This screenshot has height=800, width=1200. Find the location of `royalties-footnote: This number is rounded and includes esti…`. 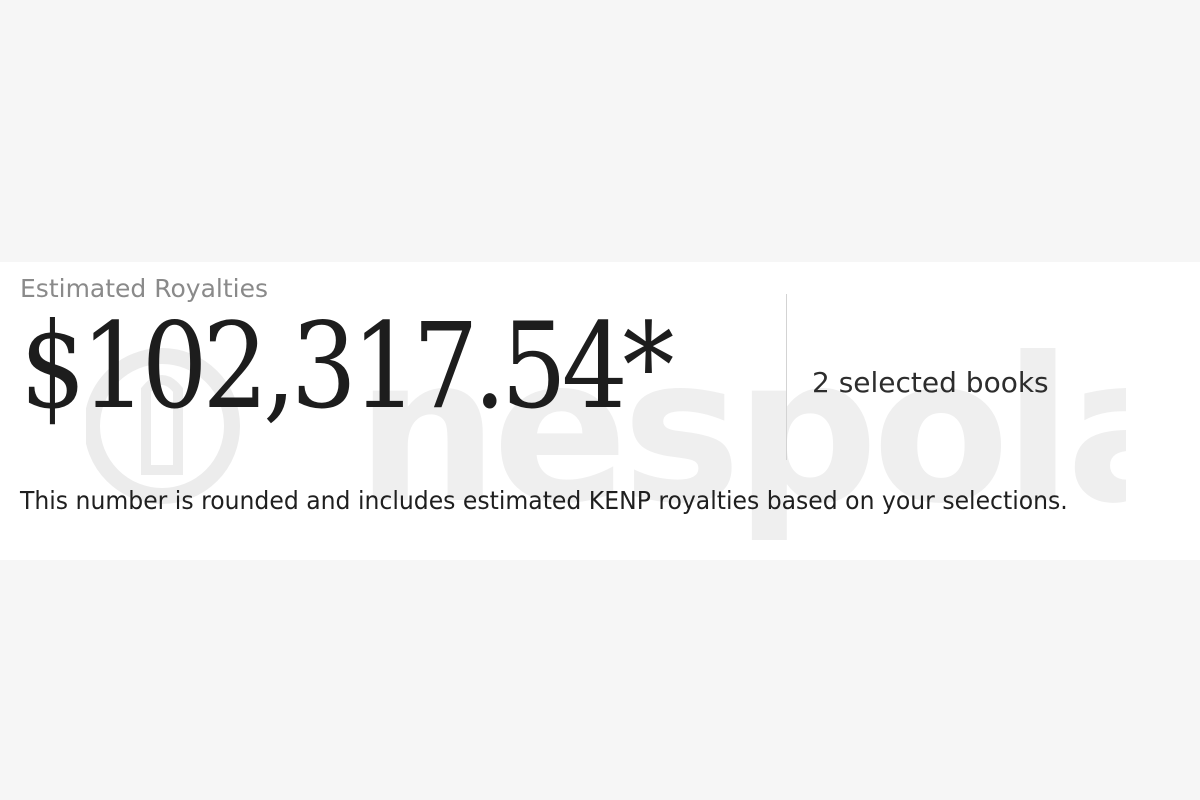

royalties-footnote: This number is rounded and includes esti… is located at coordinates (544, 500).